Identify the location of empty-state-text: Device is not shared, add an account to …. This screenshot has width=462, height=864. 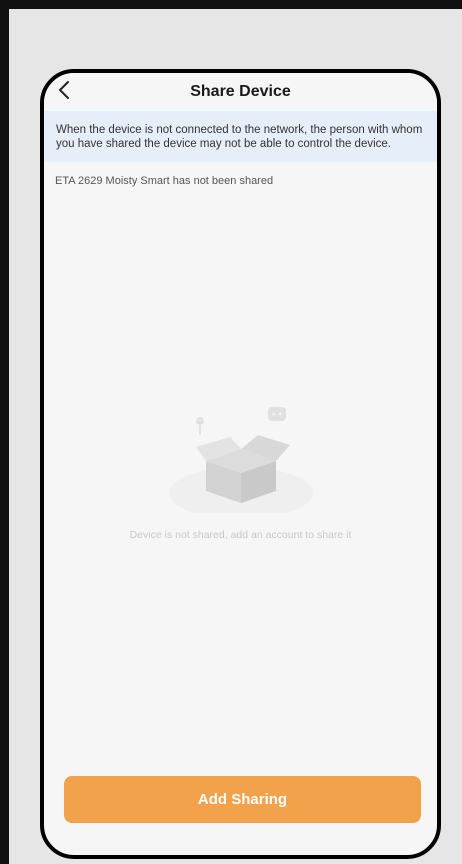
(240, 535).